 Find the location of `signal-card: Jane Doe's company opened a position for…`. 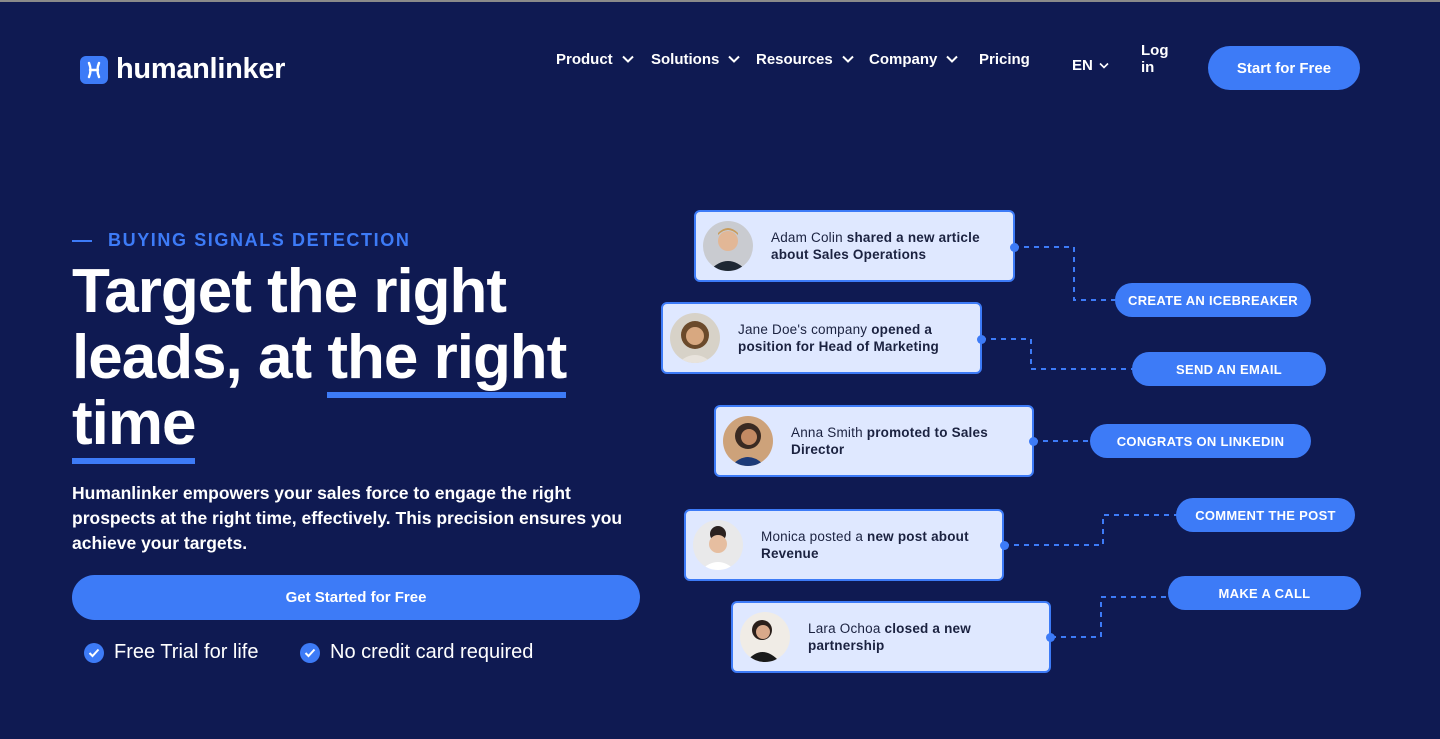

signal-card: Jane Doe's company opened a position for… is located at coordinates (821, 338).